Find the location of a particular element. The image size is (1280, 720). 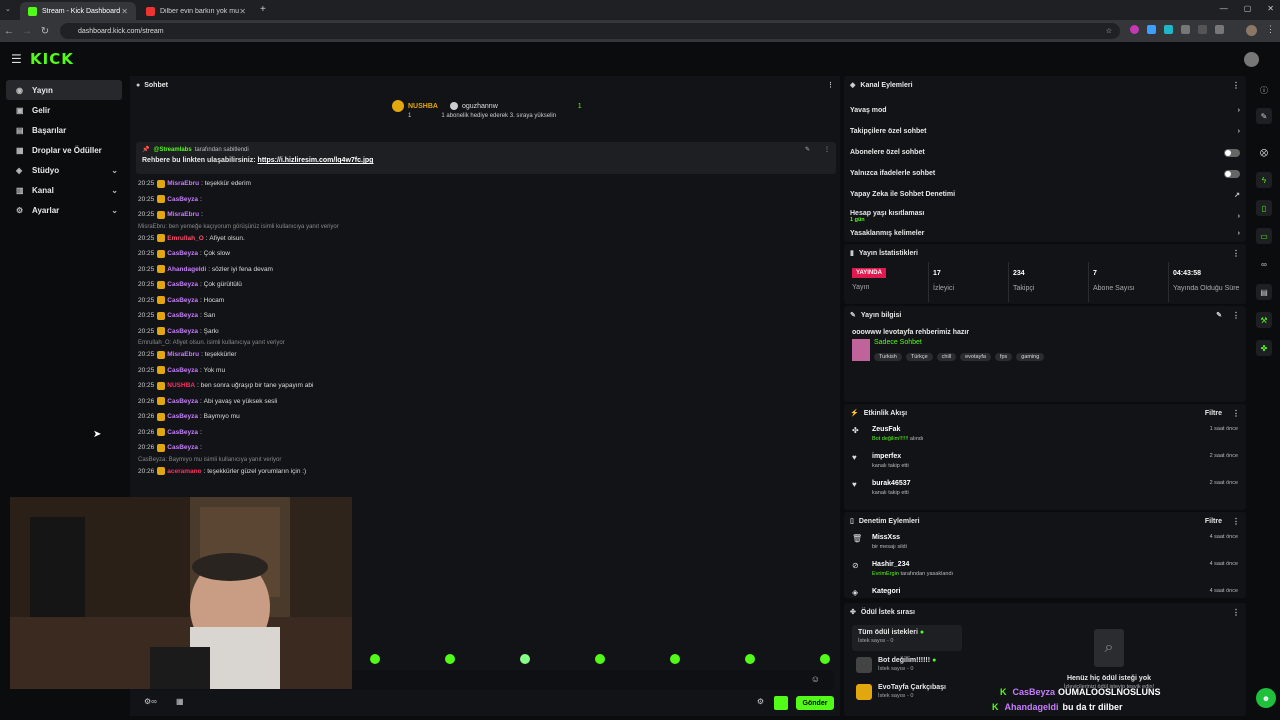

tag-chip: Türkçe is located at coordinates (919, 357).